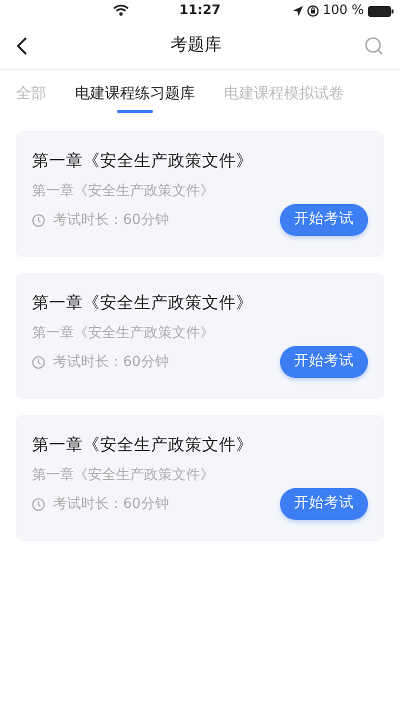 The height and width of the screenshot is (711, 400). I want to click on page-title: 考题库, so click(196, 45).